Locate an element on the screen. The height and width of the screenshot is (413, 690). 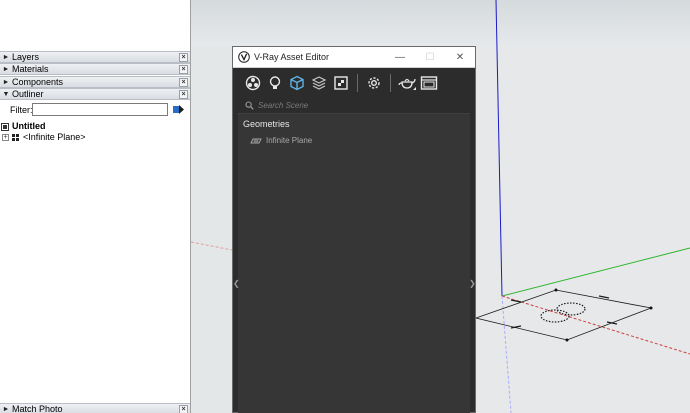
tree-row-root: Untitled is located at coordinates (95, 126).